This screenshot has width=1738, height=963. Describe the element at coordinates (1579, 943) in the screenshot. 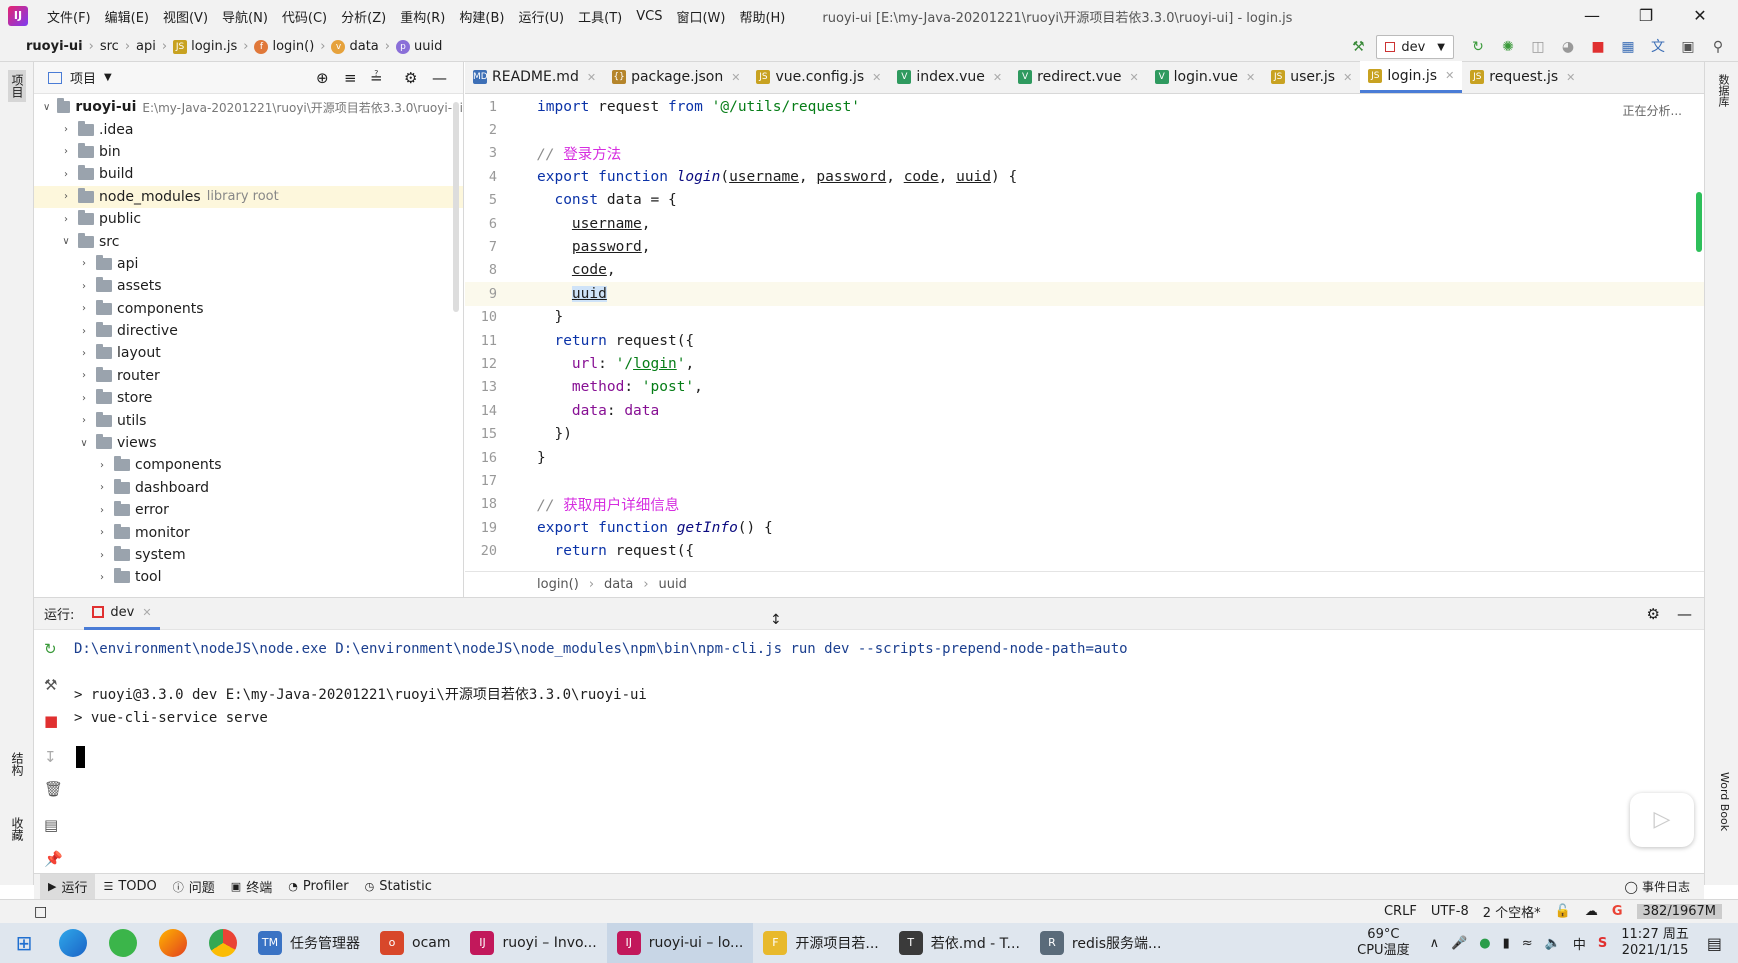

I see `ime-indicator: 中` at that location.